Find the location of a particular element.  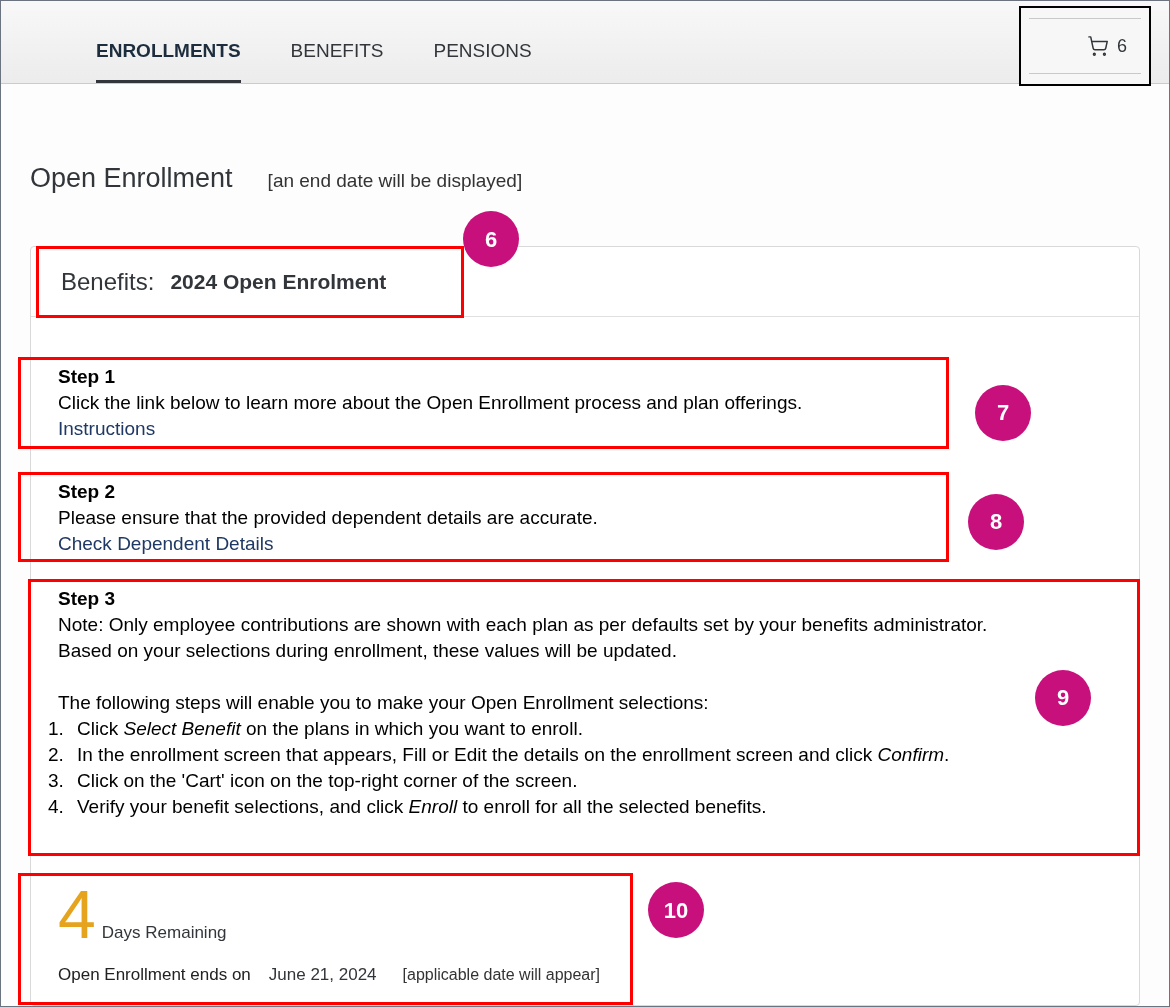

list-item-text: Click on the 'Cart' icon on the top-right corner of the screen. is located at coordinates (327, 781).